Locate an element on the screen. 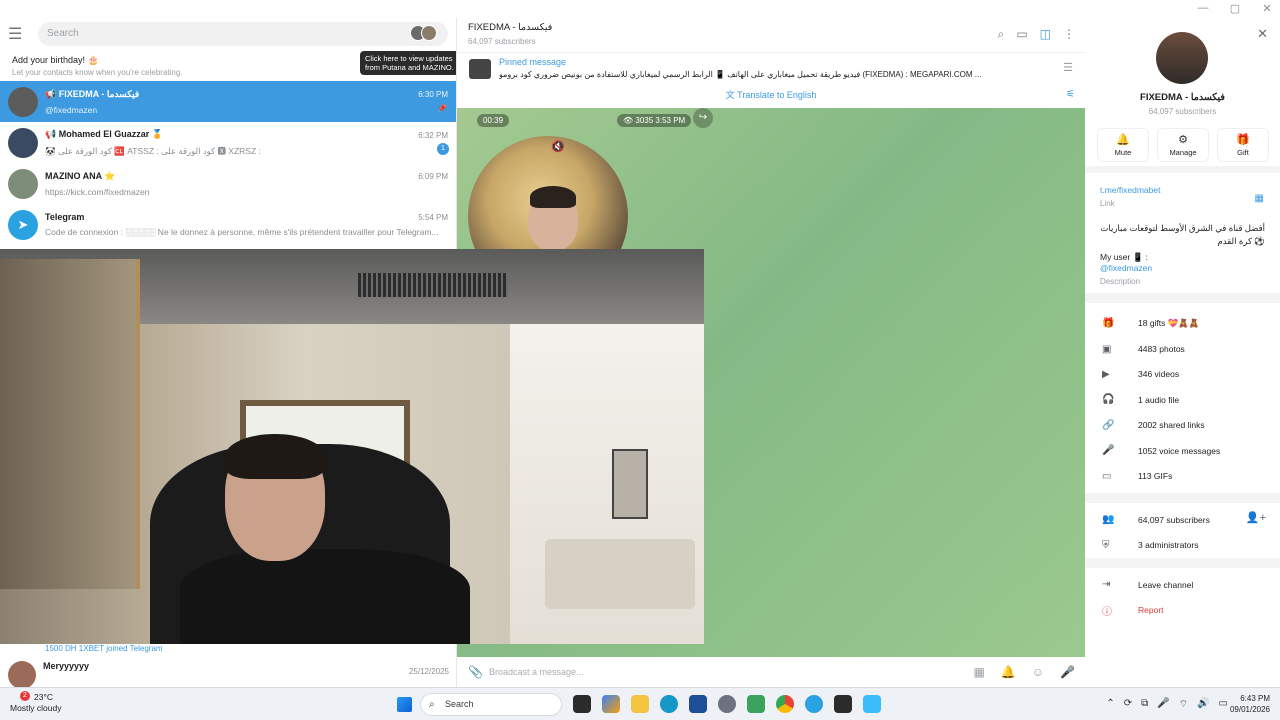  photo-icon: ▣ is located at coordinates (1107, 349).